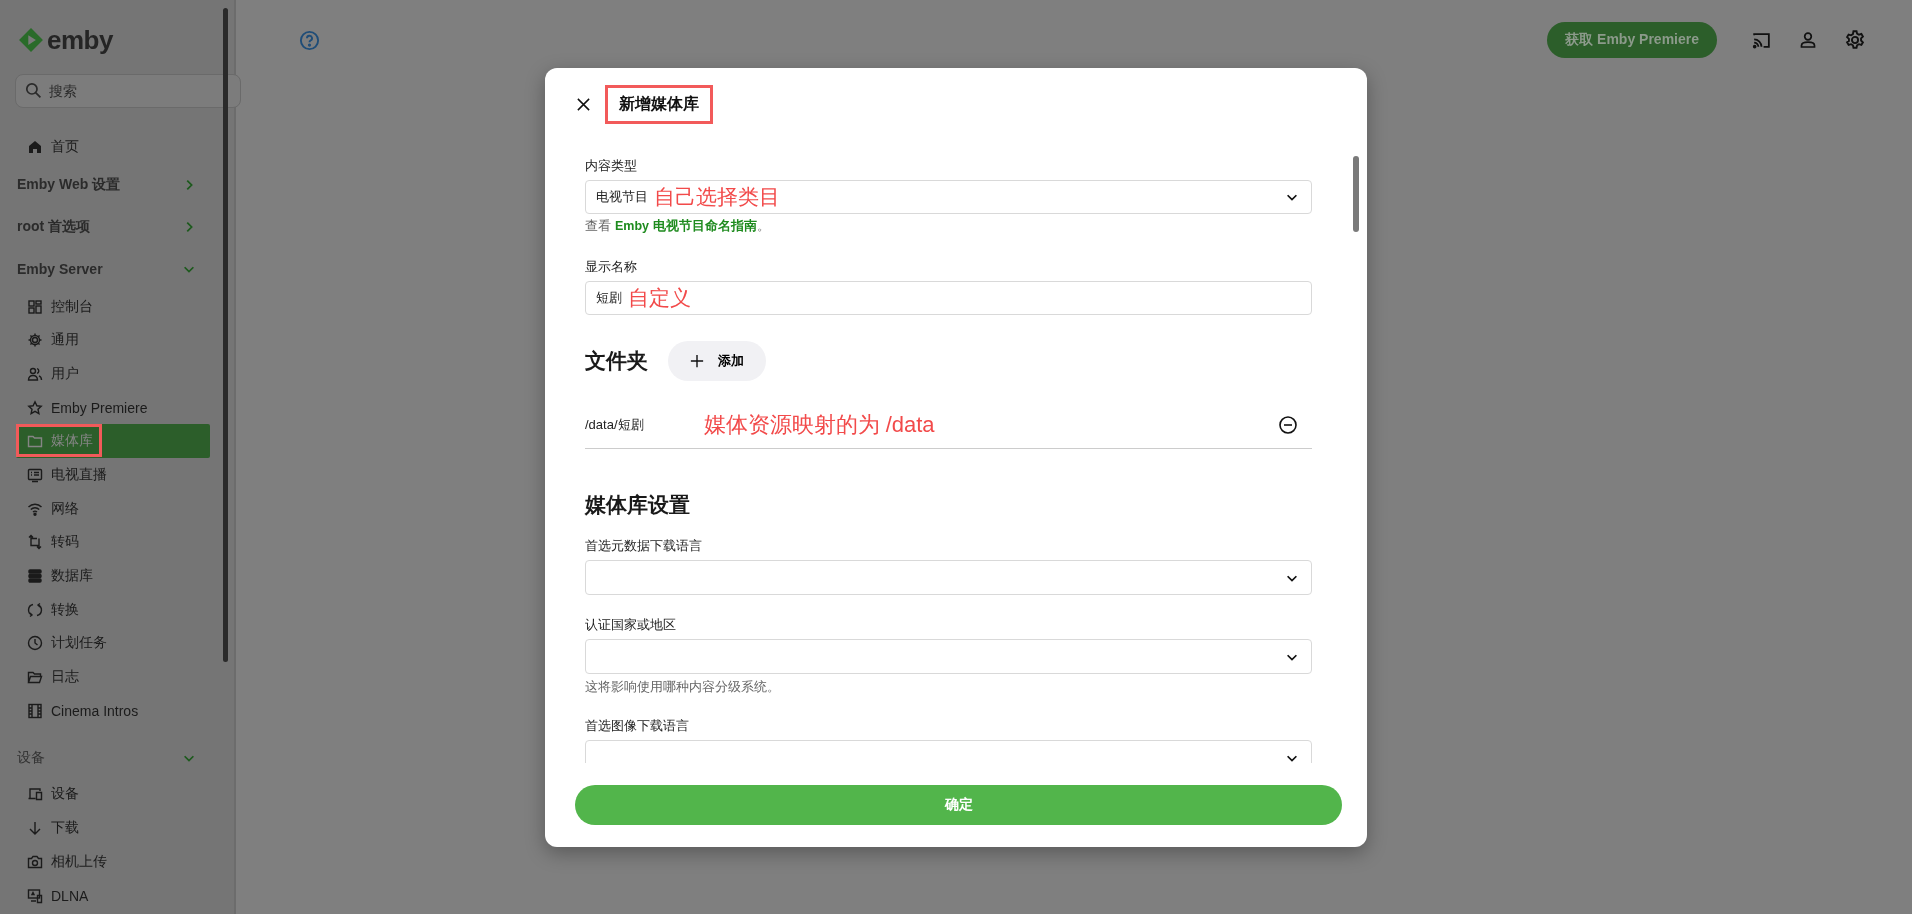  What do you see at coordinates (35, 474) in the screenshot?
I see `tv-list-icon` at bounding box center [35, 474].